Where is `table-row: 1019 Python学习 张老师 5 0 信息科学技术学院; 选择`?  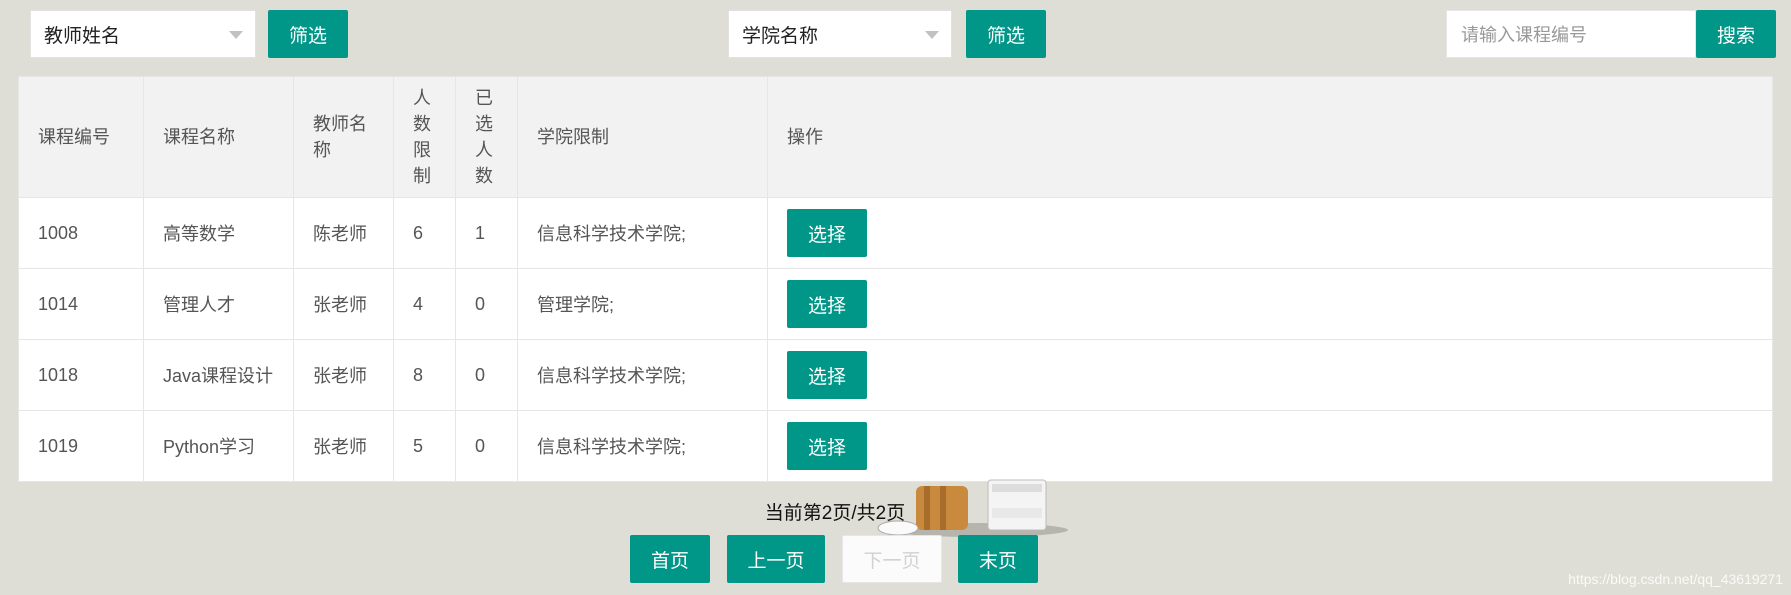
table-row: 1019 Python学习 张老师 5 0 信息科学技术学院; 选择 is located at coordinates (895, 446).